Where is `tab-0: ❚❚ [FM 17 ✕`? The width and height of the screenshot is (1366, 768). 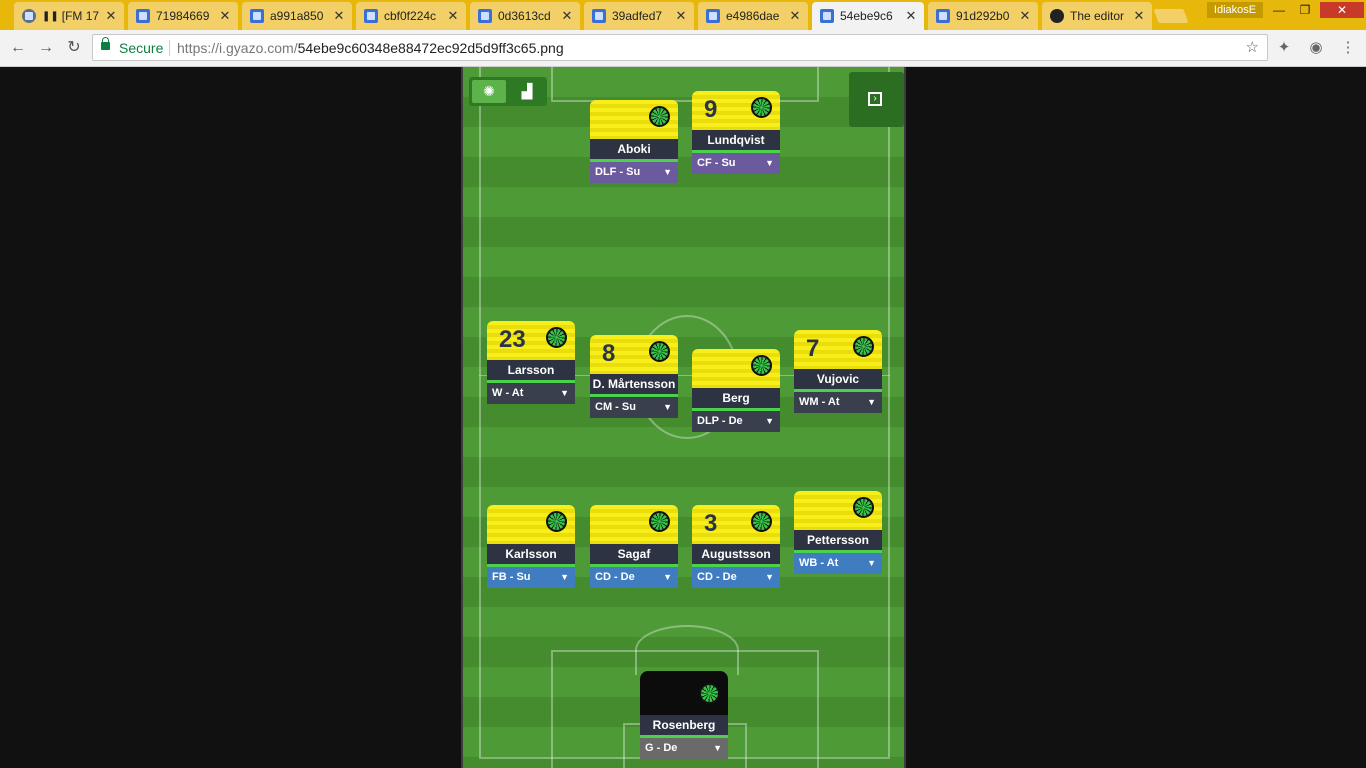
tab-0: ❚❚ [FM 17 ✕ is located at coordinates (69, 16).